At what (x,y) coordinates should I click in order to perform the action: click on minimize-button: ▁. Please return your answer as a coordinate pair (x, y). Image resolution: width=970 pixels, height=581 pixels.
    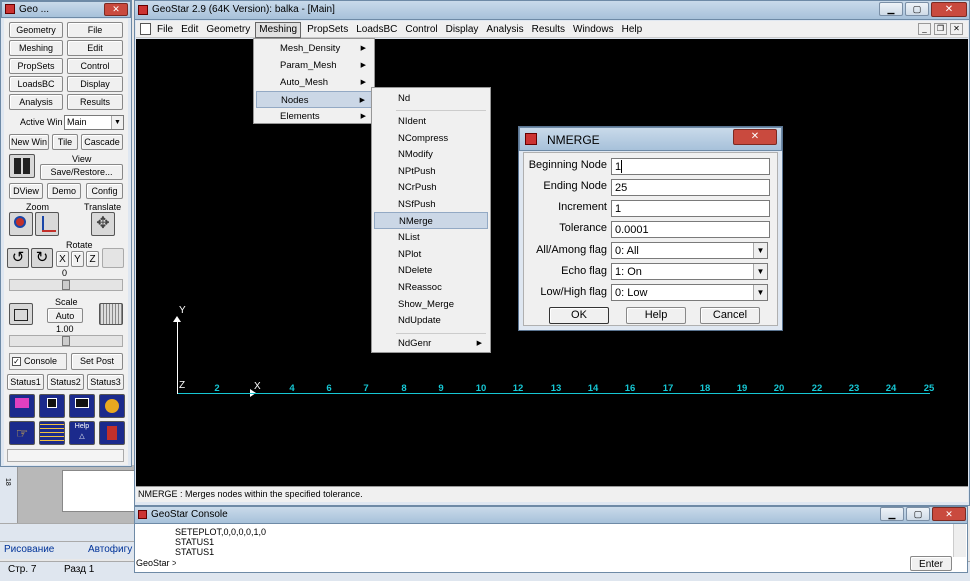
    Looking at the image, I should click on (891, 9).